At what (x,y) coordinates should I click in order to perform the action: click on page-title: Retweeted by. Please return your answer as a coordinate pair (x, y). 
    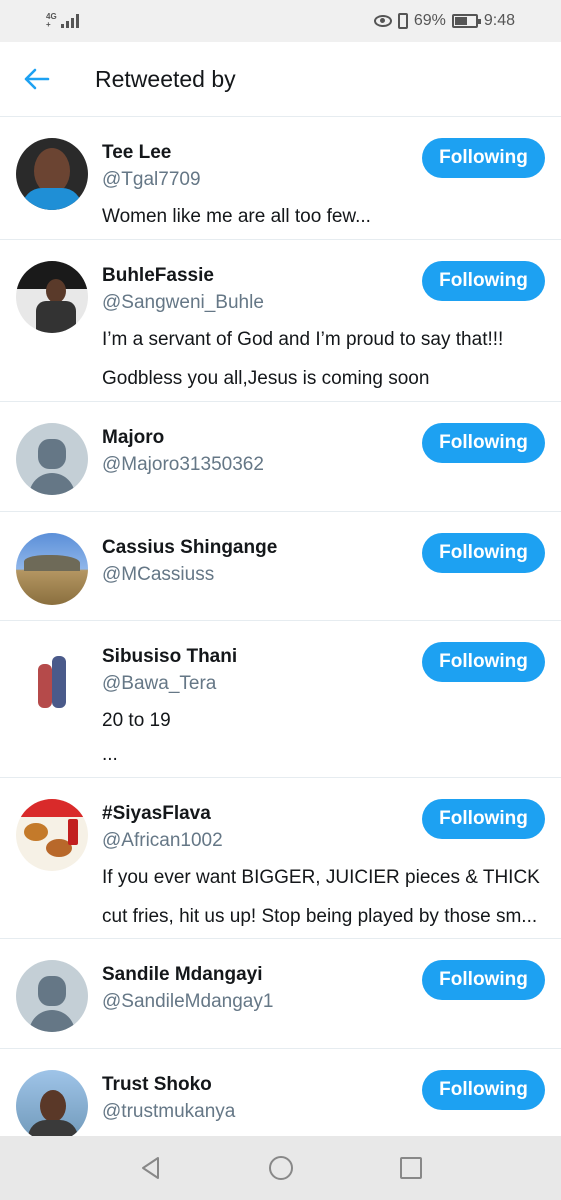
    Looking at the image, I should click on (165, 78).